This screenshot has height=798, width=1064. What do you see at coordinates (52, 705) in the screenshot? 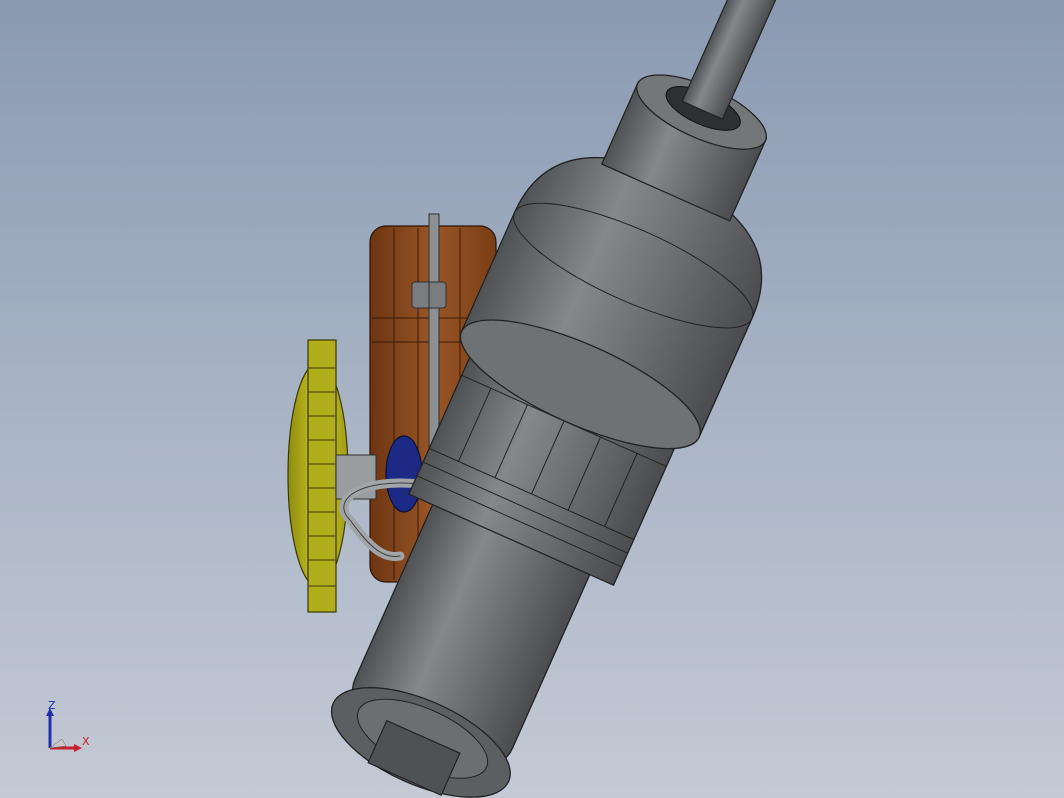
I see `z-axis-label: Z` at bounding box center [52, 705].